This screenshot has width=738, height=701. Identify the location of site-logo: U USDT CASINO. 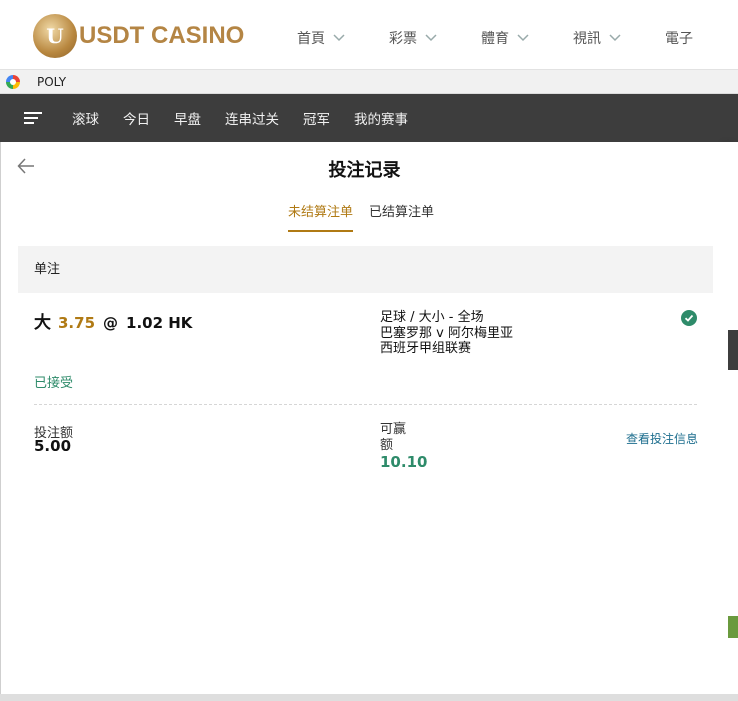
(138, 36).